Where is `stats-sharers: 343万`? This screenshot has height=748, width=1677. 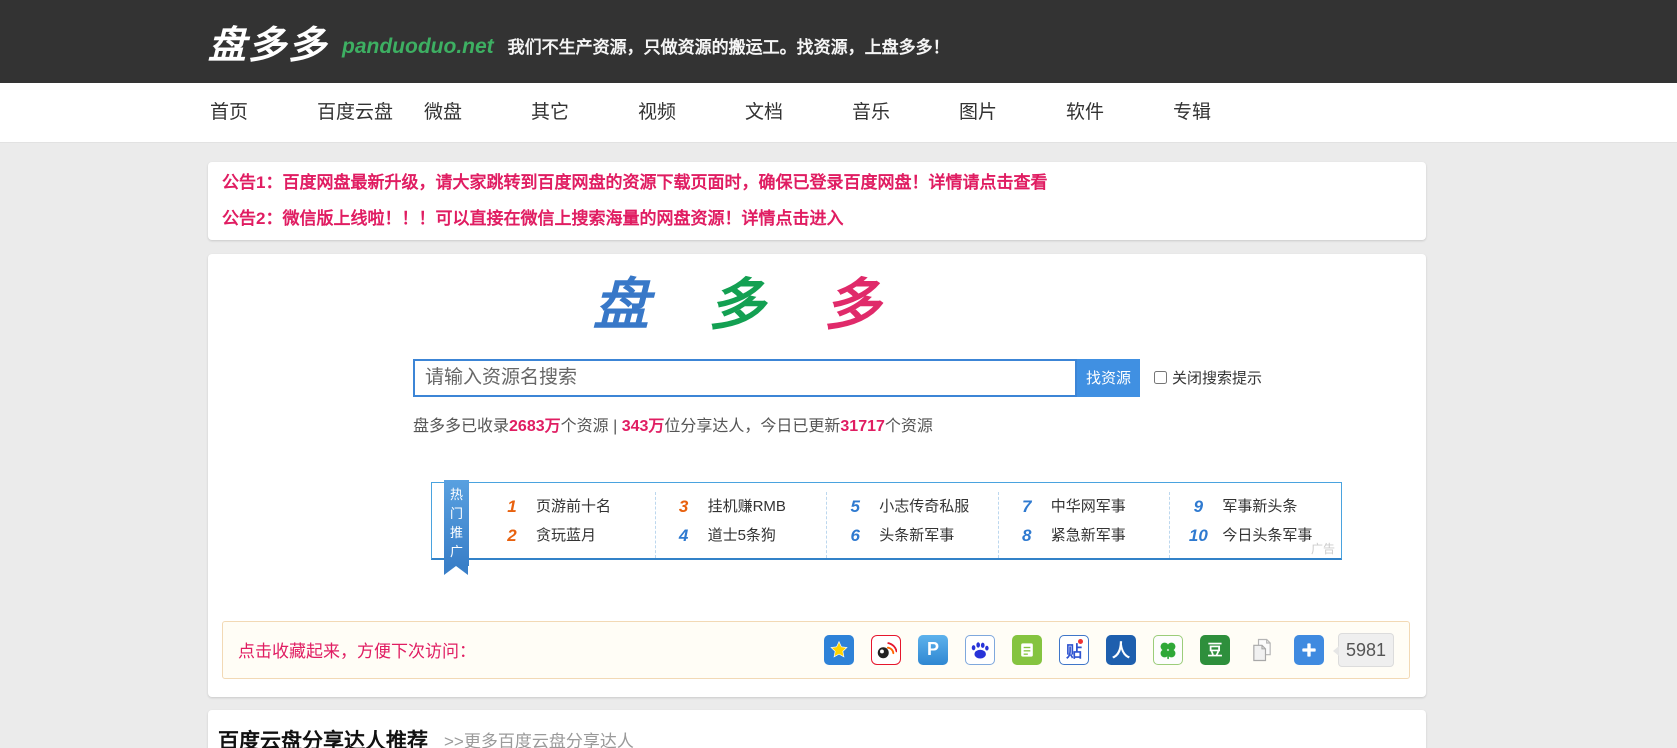 stats-sharers: 343万 is located at coordinates (643, 426).